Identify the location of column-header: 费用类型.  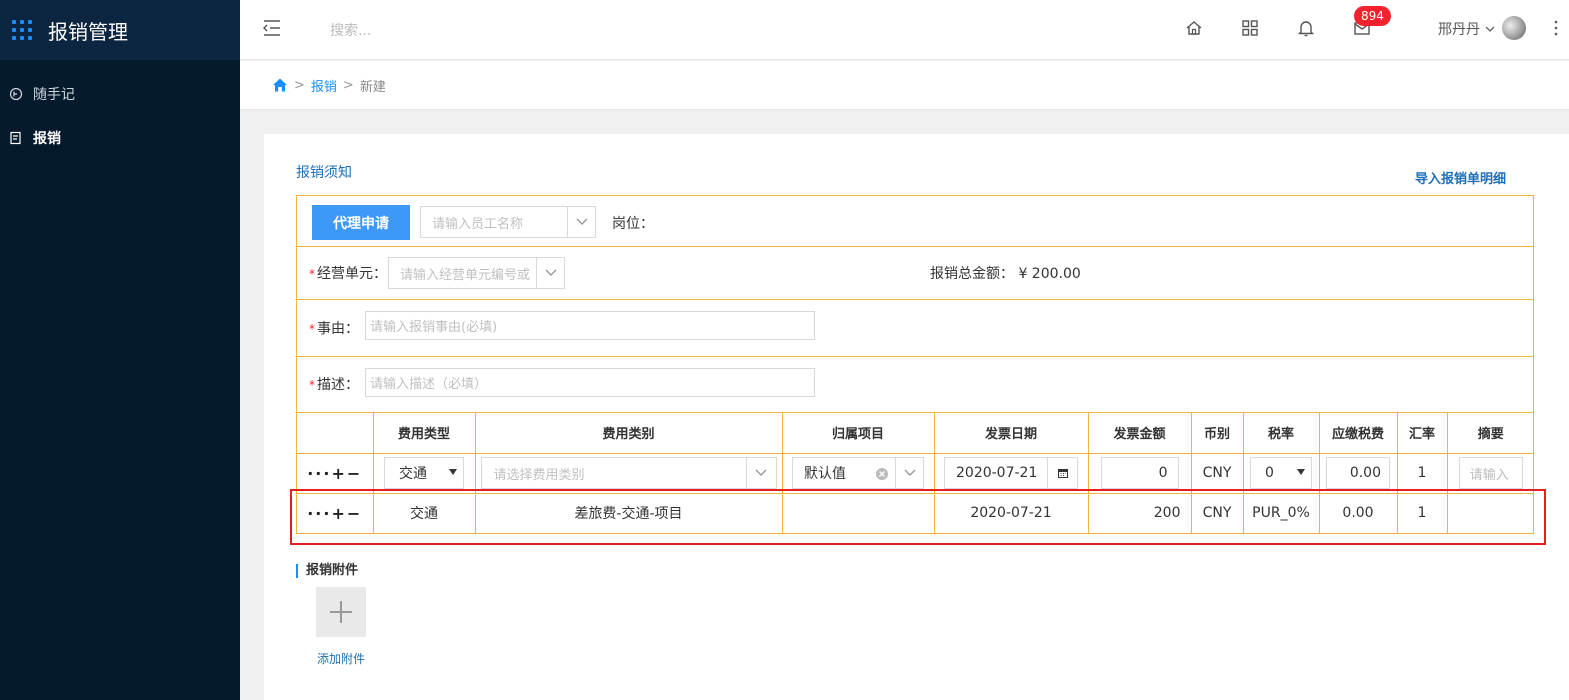
(424, 433).